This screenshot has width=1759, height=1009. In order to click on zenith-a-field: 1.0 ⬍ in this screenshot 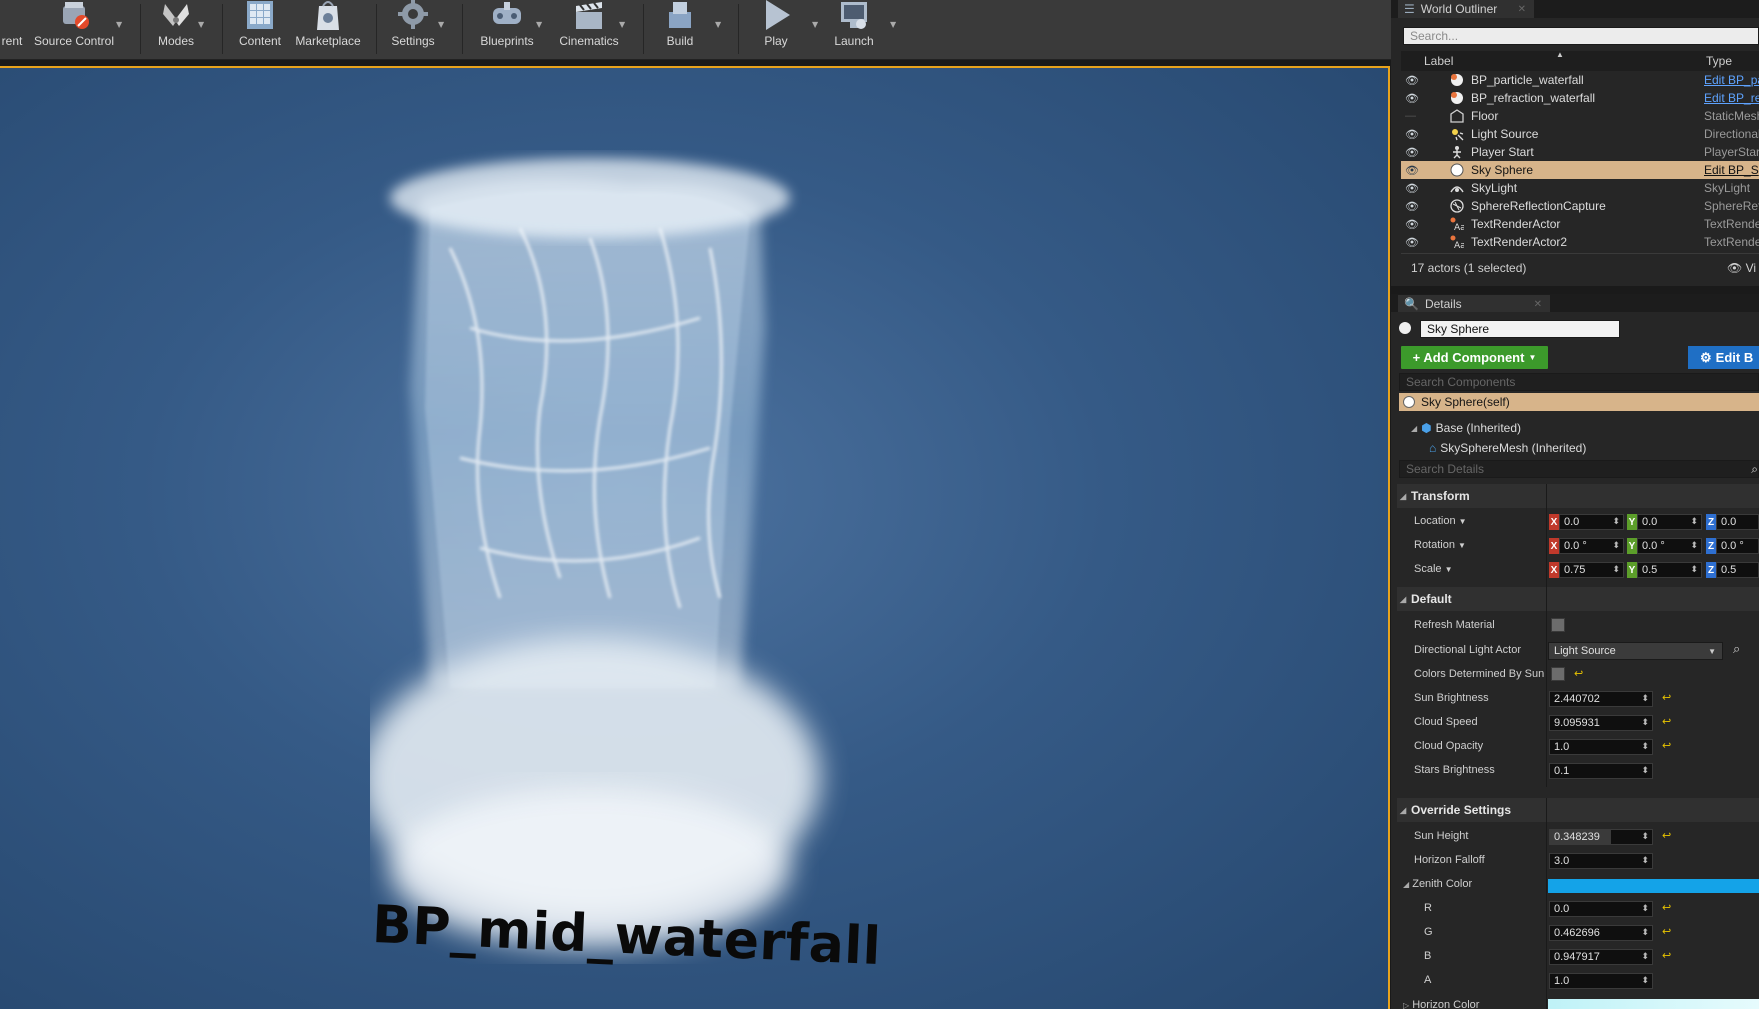, I will do `click(1601, 981)`.